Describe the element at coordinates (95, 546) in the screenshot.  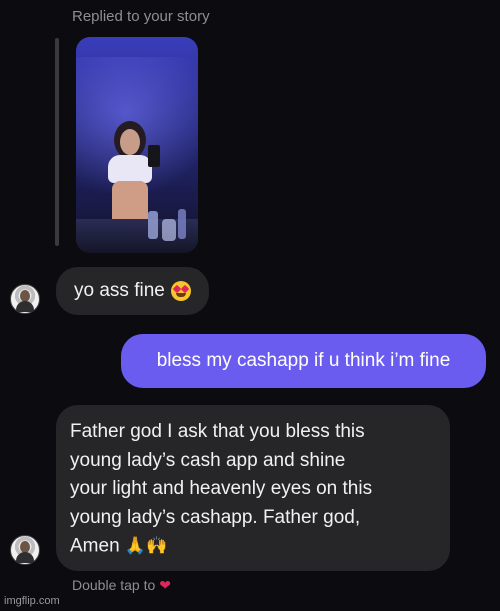
I see `message-line-text: Amen` at that location.